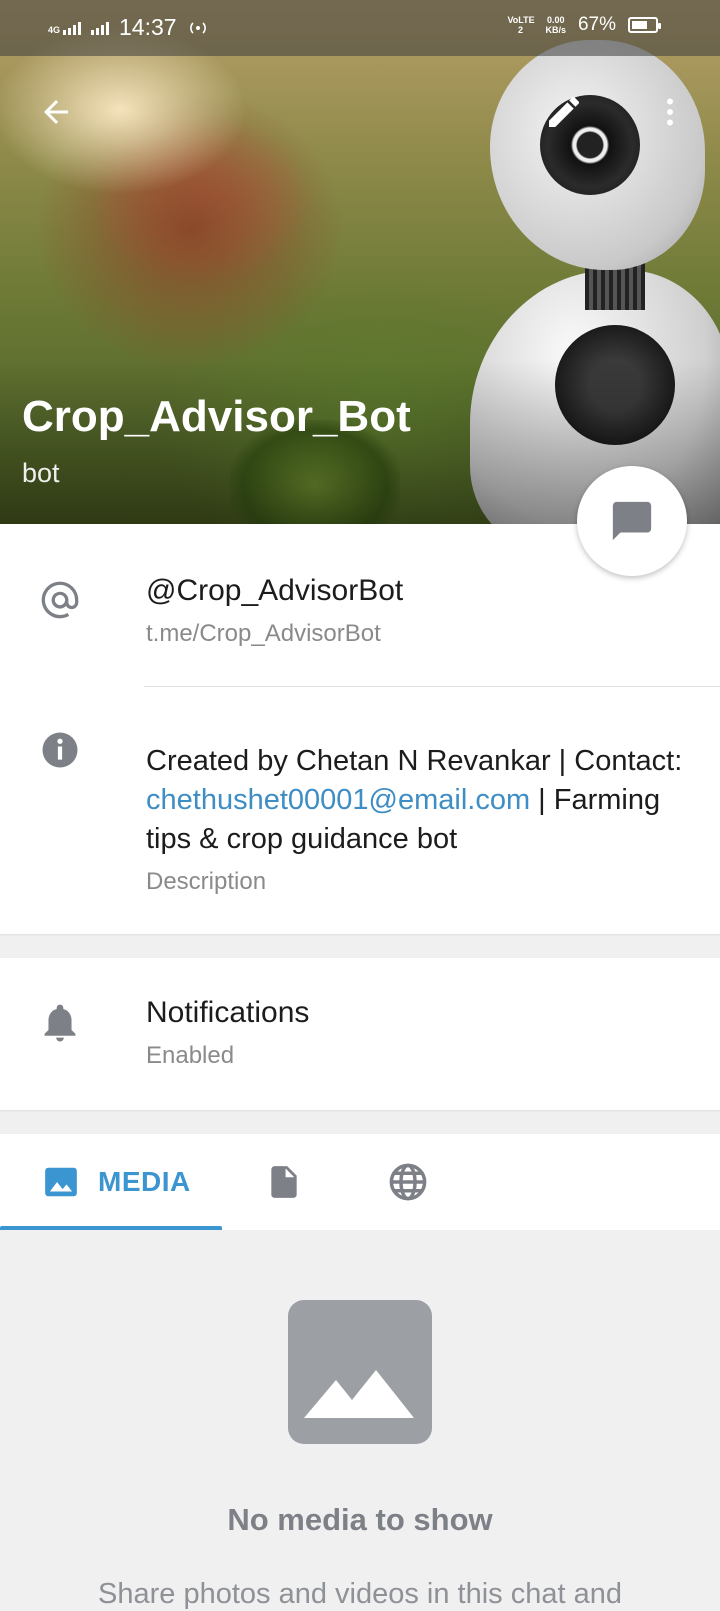 The width and height of the screenshot is (720, 1611). I want to click on status-bar: 4G 14:37 VoLTE 2 0.00 KB/s 67%, so click(360, 28).